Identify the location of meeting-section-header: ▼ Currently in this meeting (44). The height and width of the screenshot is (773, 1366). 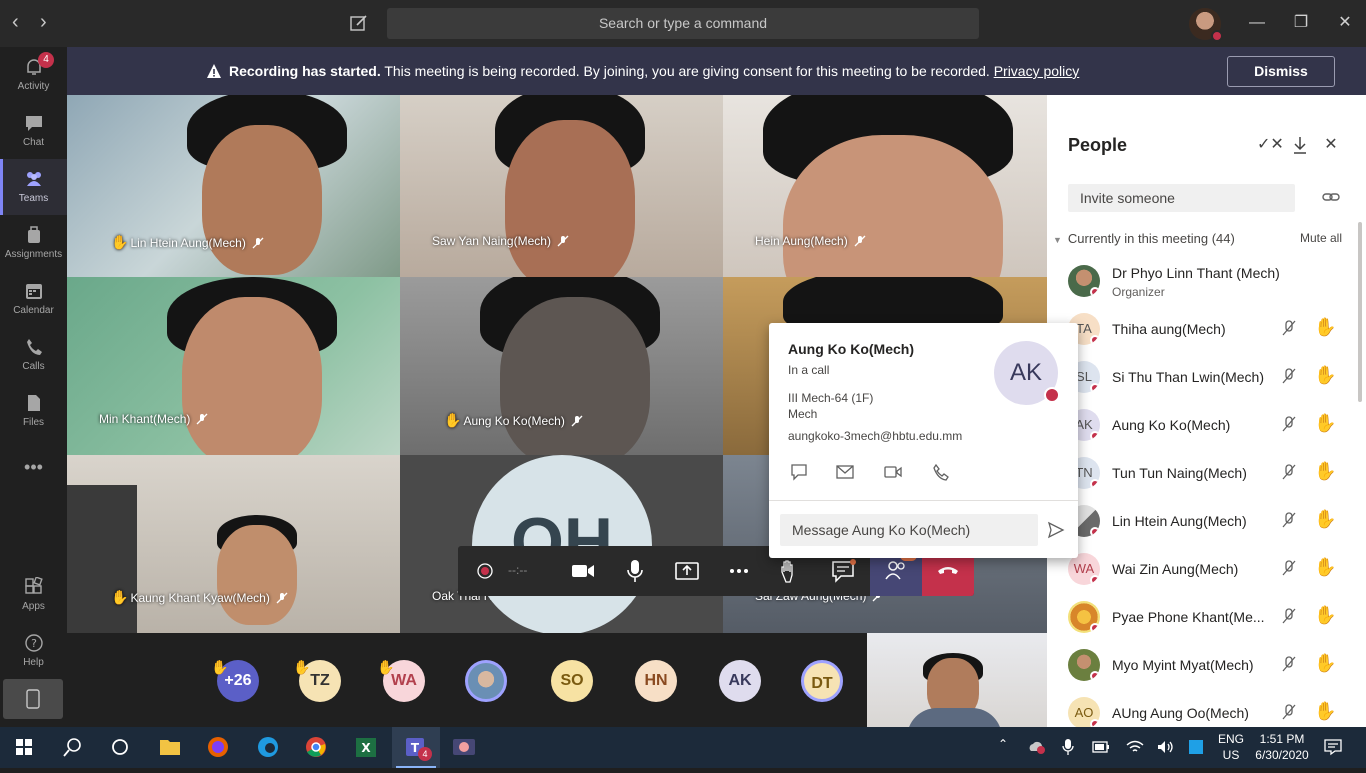
(1144, 238).